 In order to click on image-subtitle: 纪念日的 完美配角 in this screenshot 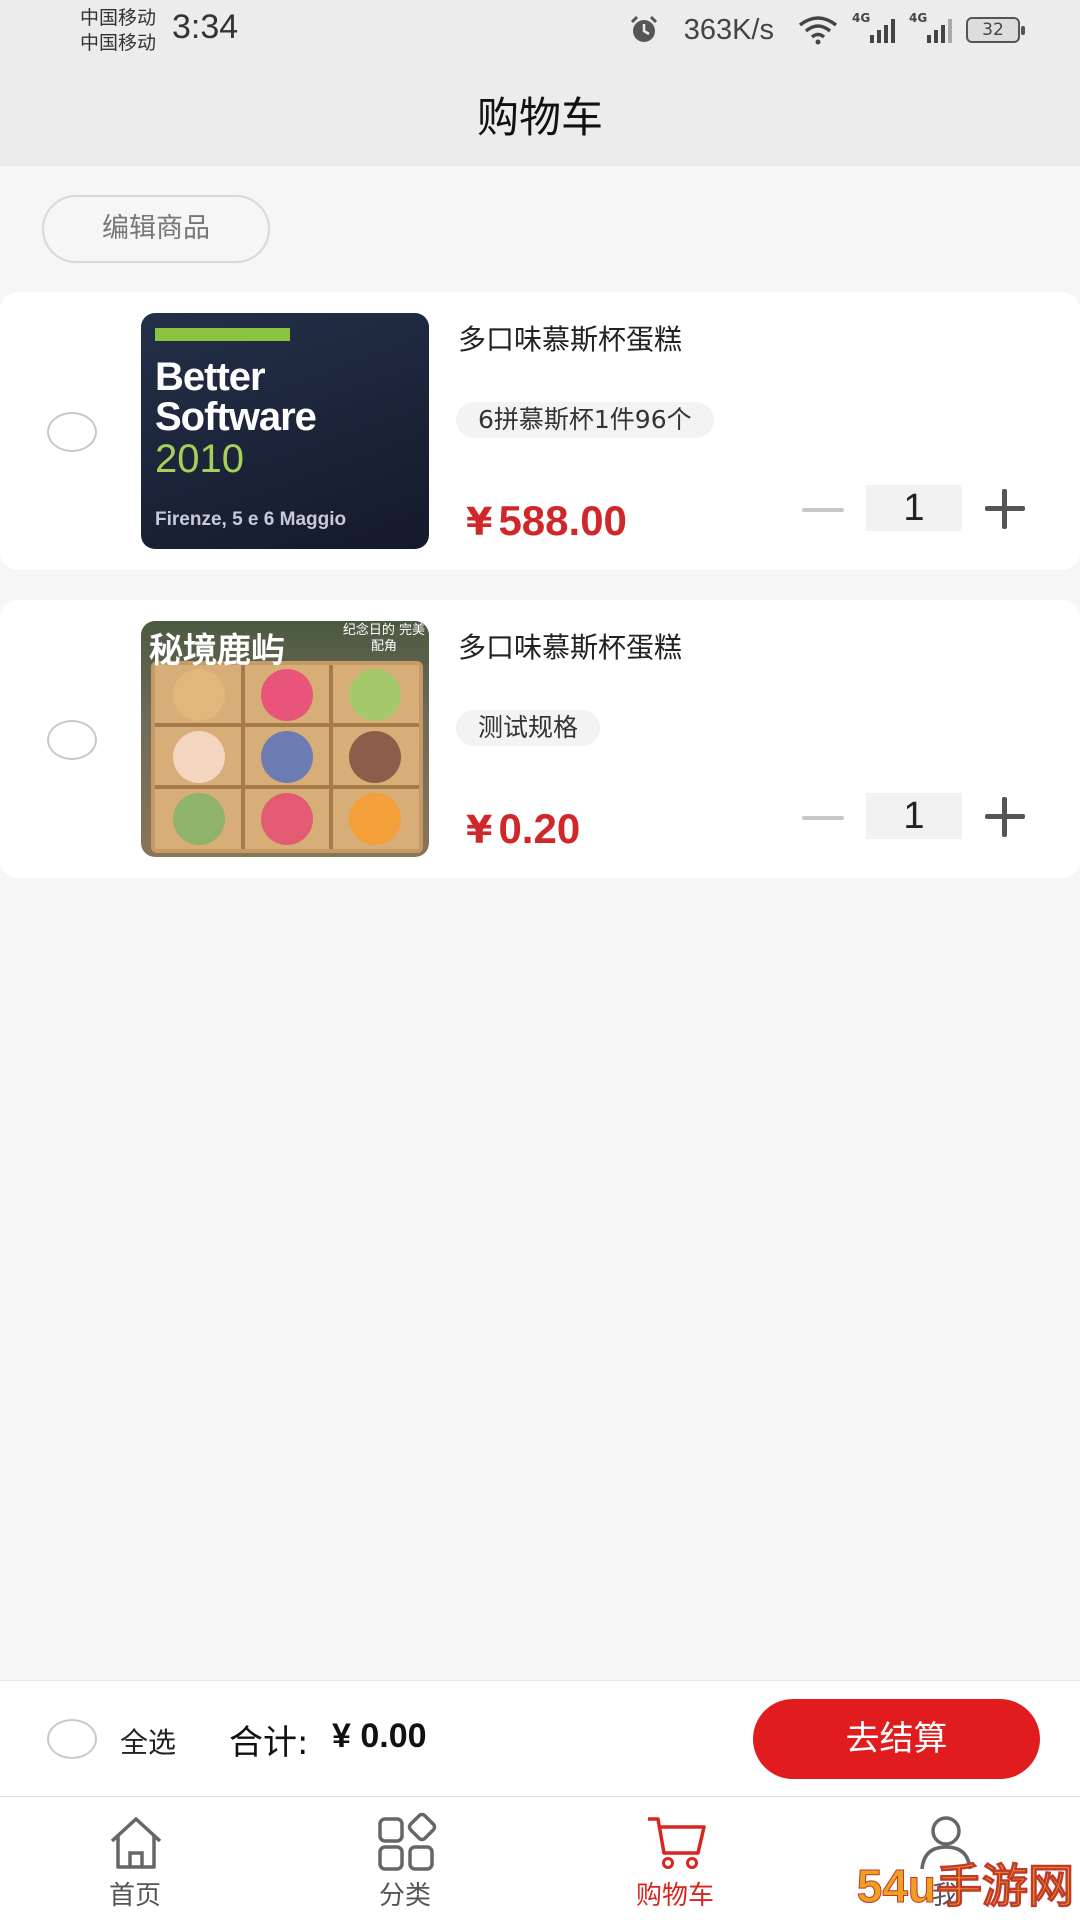, I will do `click(384, 638)`.